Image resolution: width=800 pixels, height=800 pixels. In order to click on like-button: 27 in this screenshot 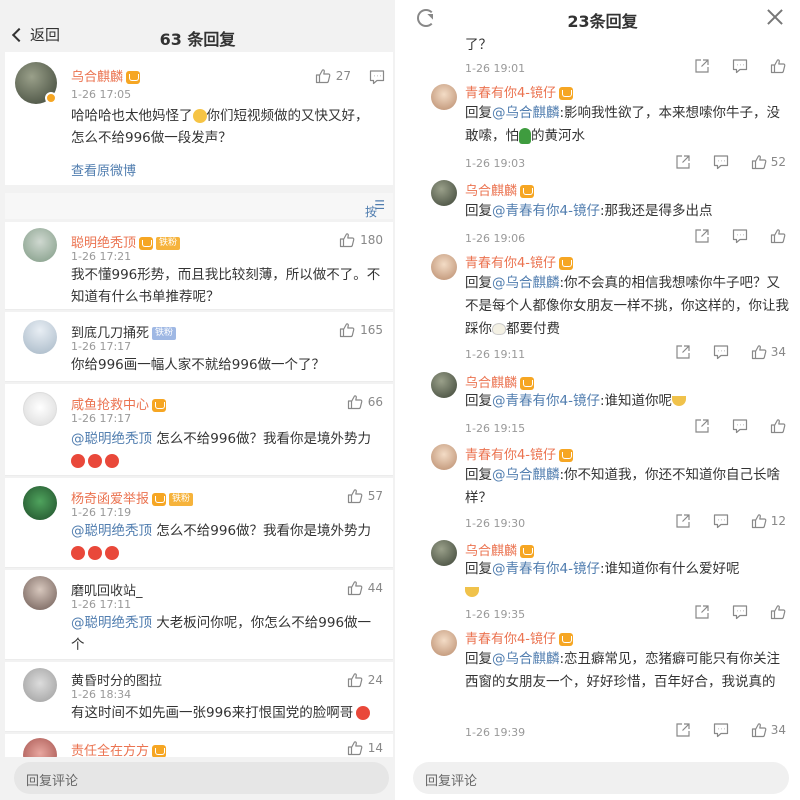, I will do `click(333, 76)`.